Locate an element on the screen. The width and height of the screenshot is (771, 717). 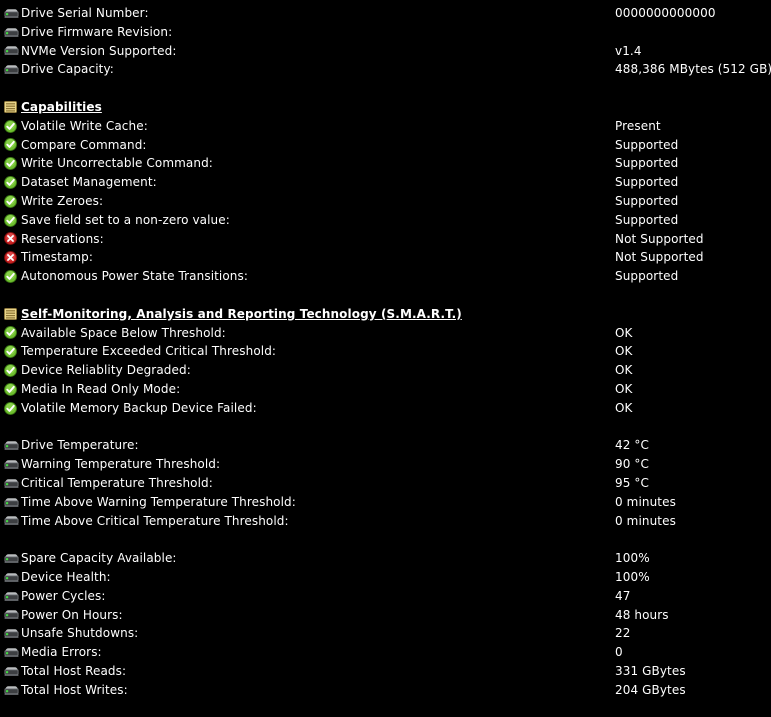
info-row-value: 0 is located at coordinates (619, 652).